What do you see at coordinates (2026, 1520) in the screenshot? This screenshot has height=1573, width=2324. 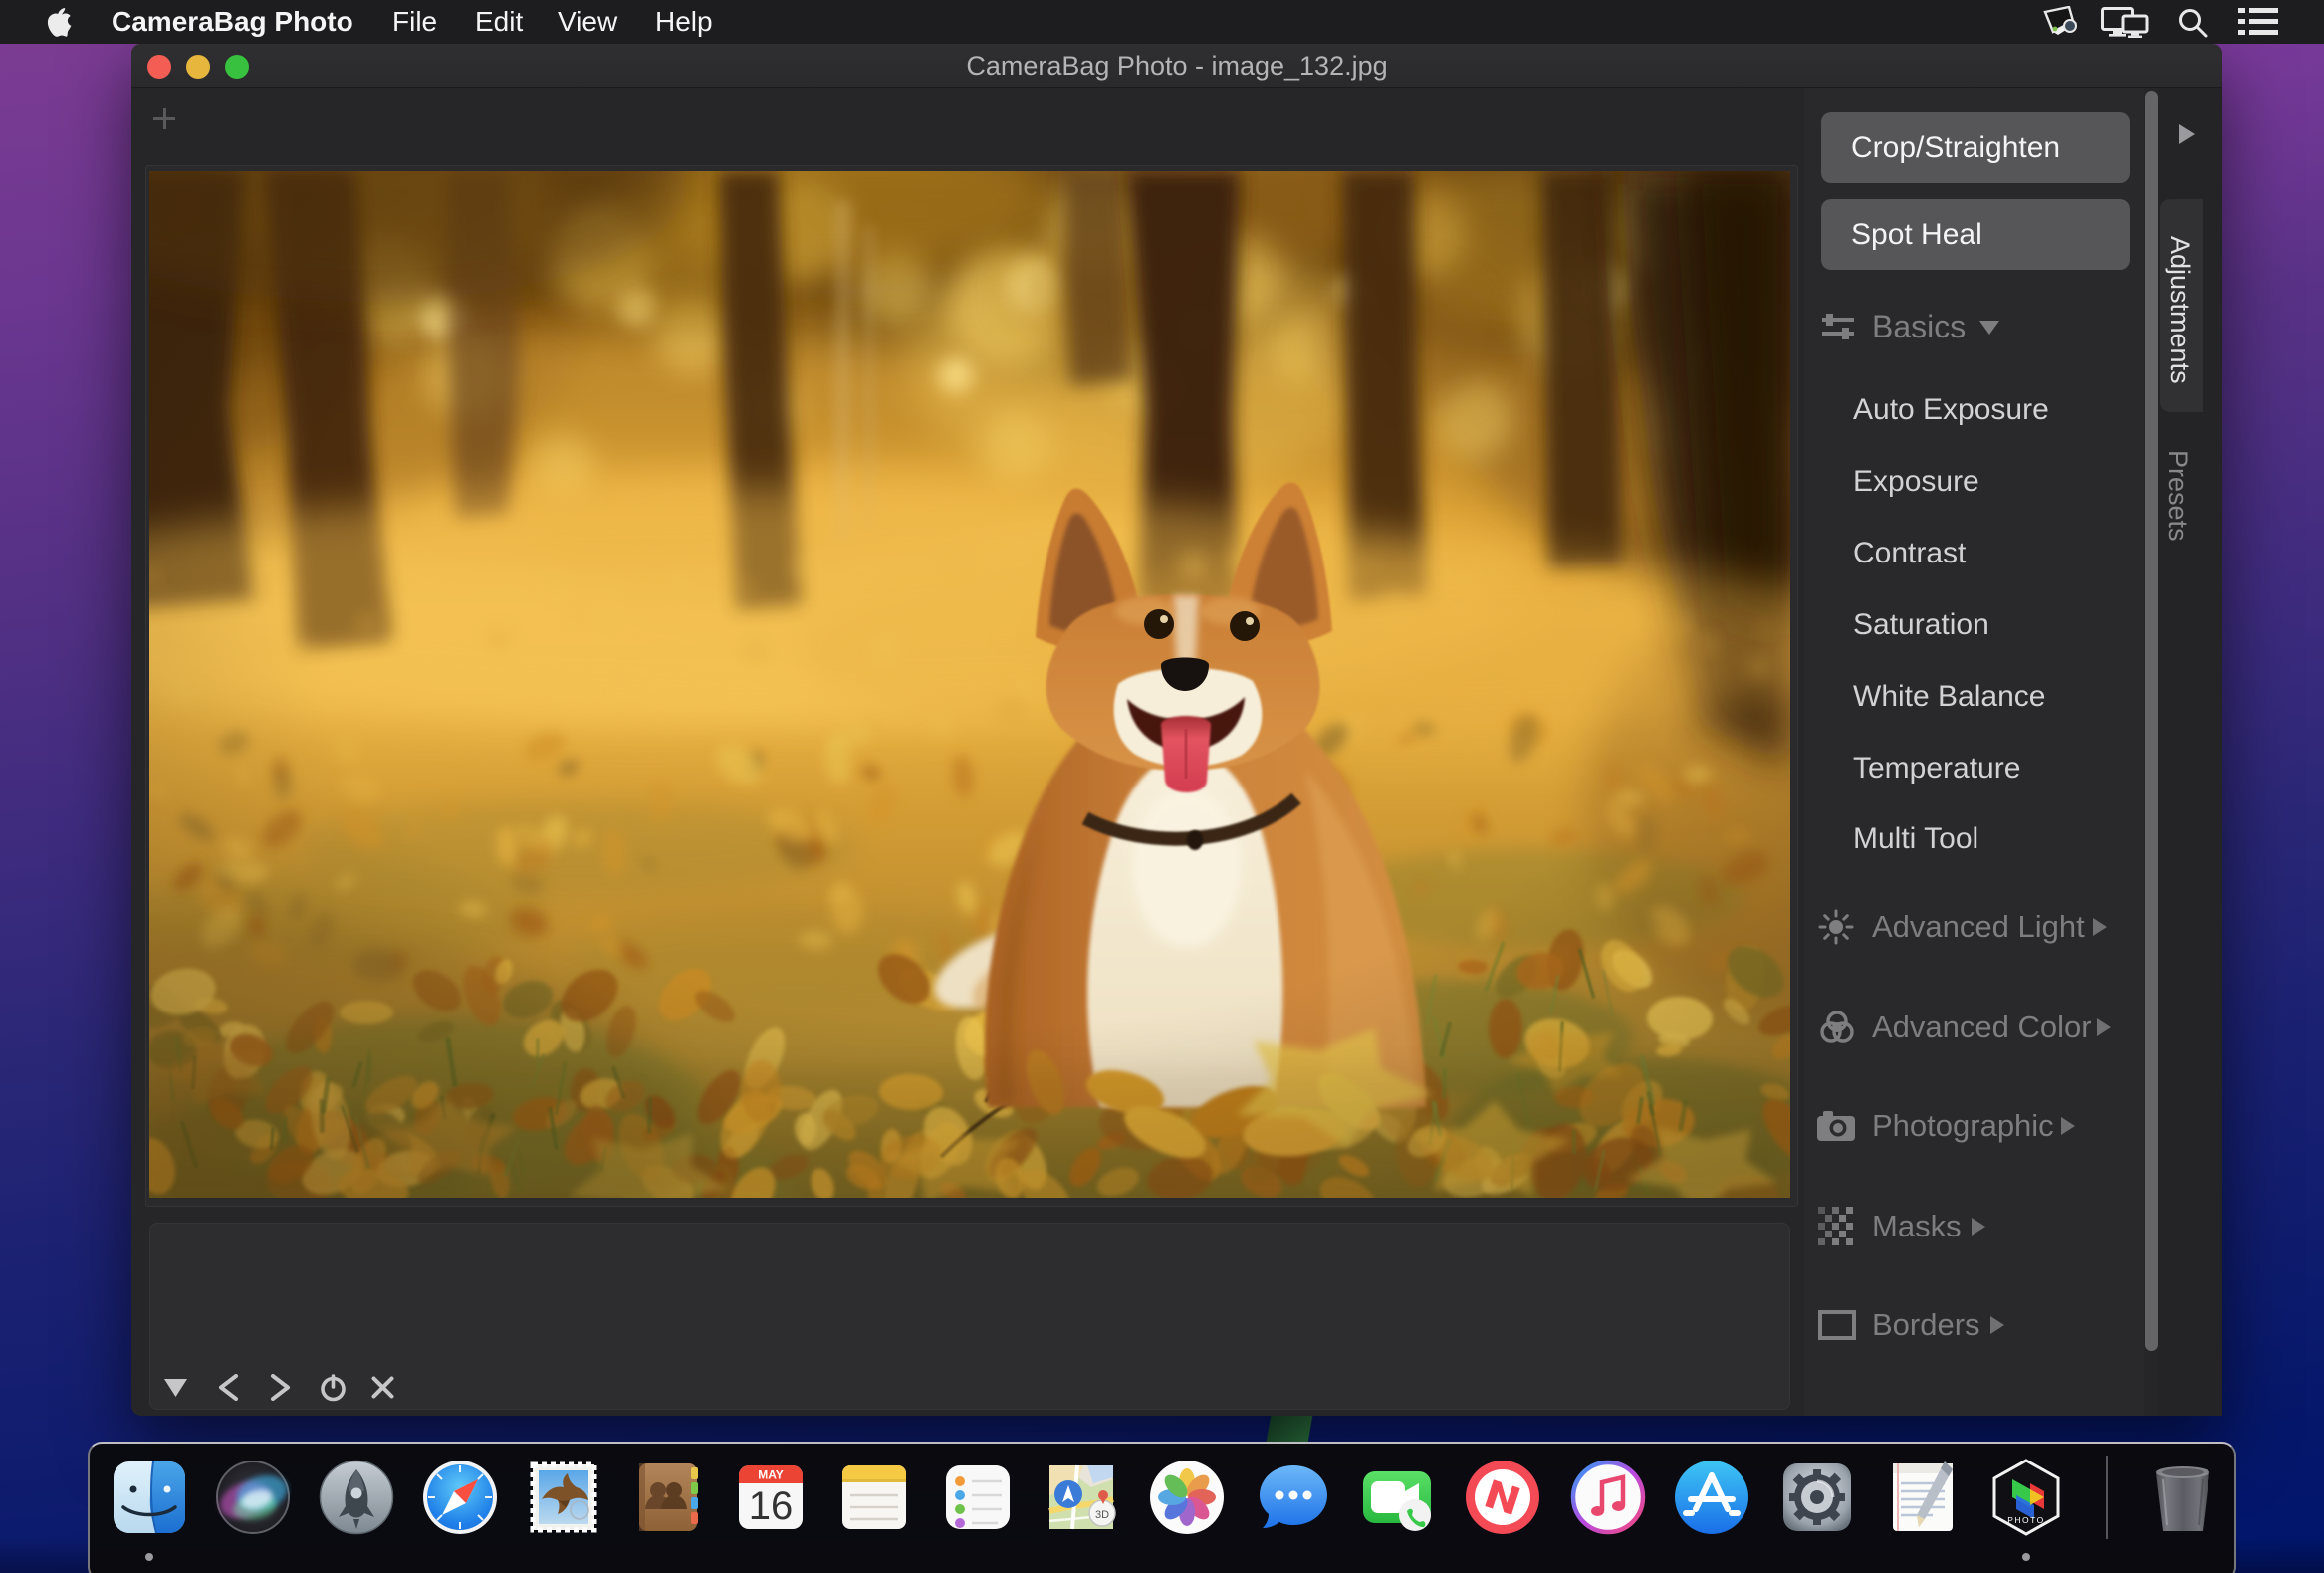 I see `svg-text: PHOTO` at bounding box center [2026, 1520].